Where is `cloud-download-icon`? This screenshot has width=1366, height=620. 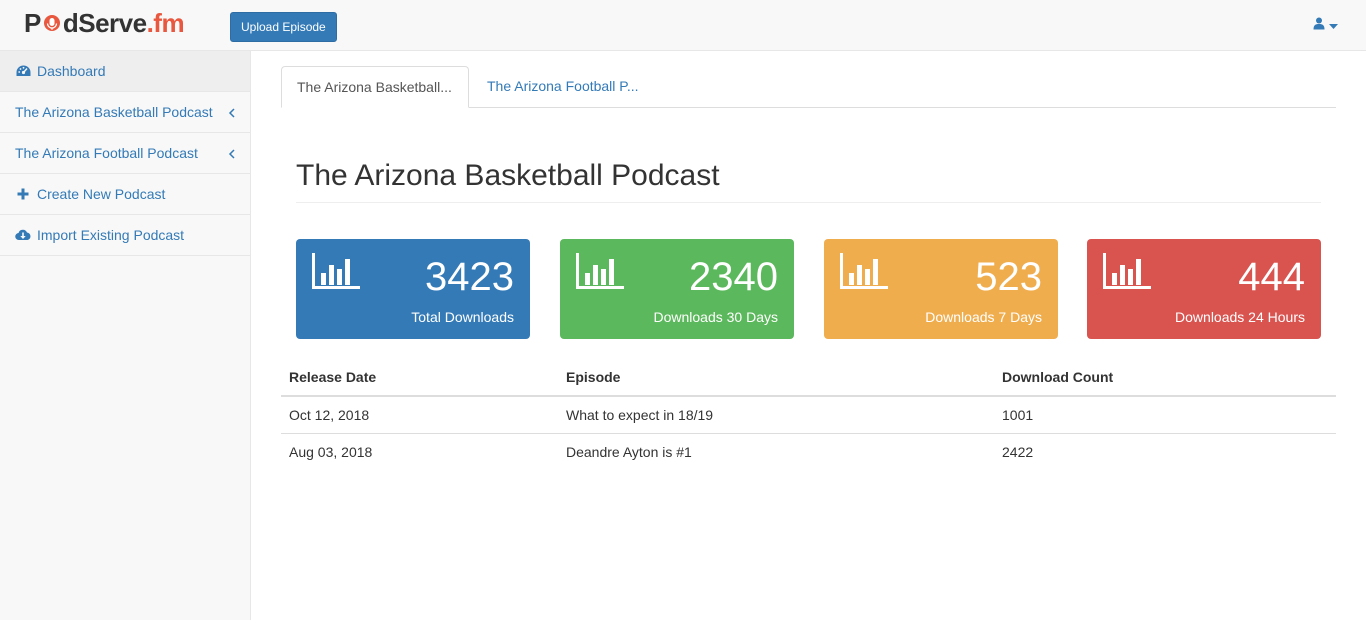
cloud-download-icon is located at coordinates (23, 235).